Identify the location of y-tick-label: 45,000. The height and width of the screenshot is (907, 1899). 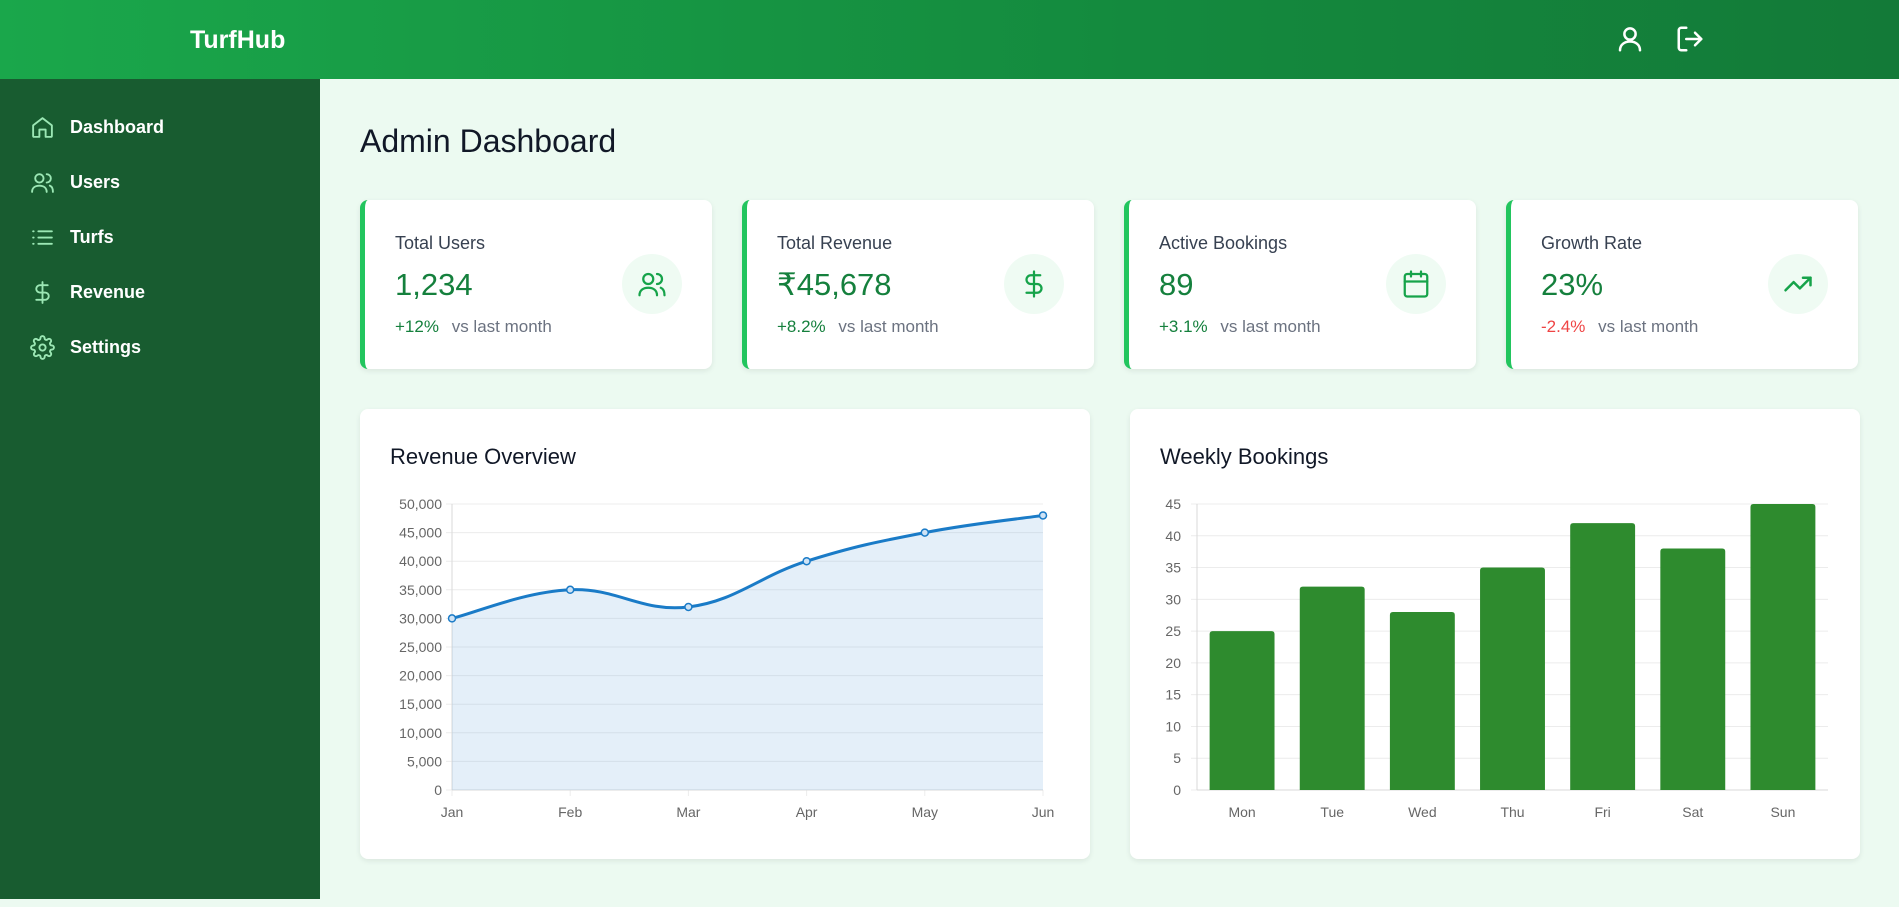
(420, 533).